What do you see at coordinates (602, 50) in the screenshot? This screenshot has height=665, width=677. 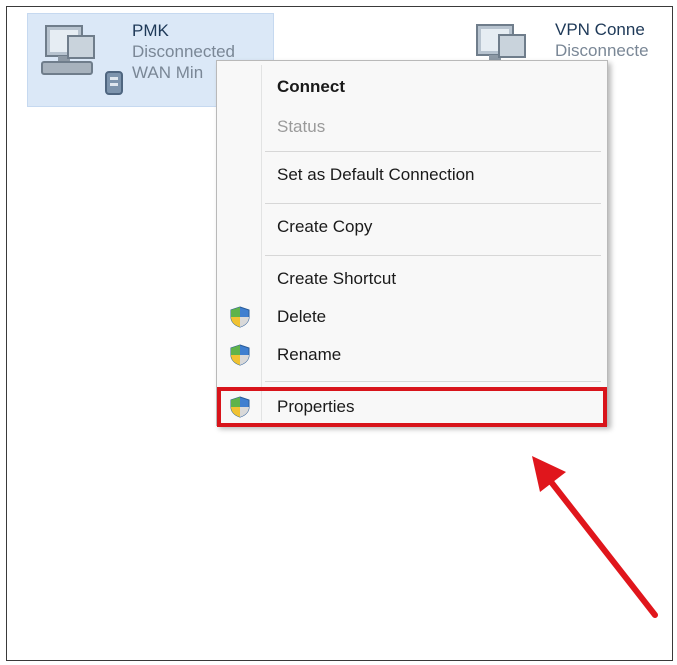 I see `connection-status: Disconnecte` at bounding box center [602, 50].